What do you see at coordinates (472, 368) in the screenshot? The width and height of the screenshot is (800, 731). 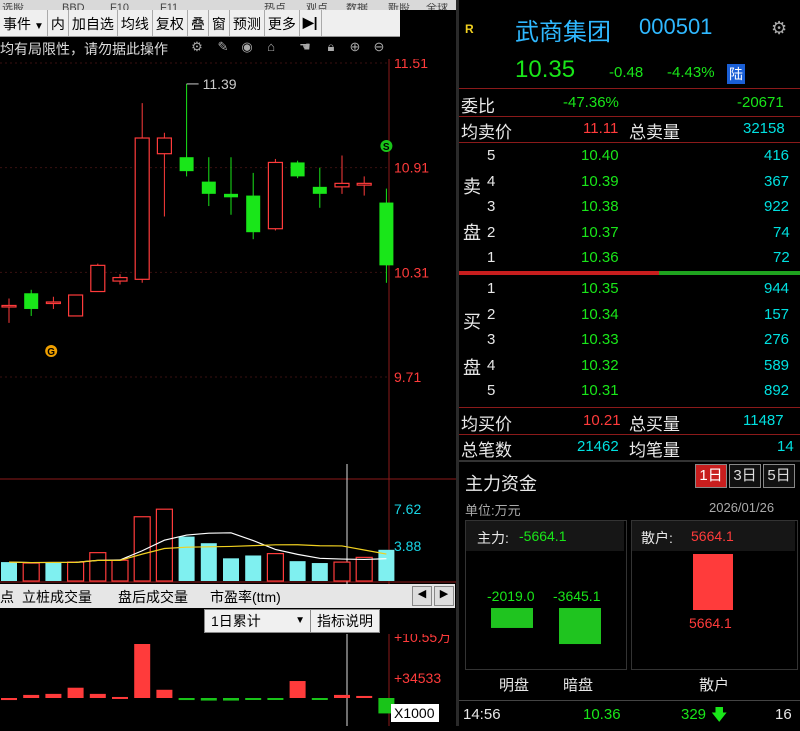 I see `buy-side-label-2: 盘` at bounding box center [472, 368].